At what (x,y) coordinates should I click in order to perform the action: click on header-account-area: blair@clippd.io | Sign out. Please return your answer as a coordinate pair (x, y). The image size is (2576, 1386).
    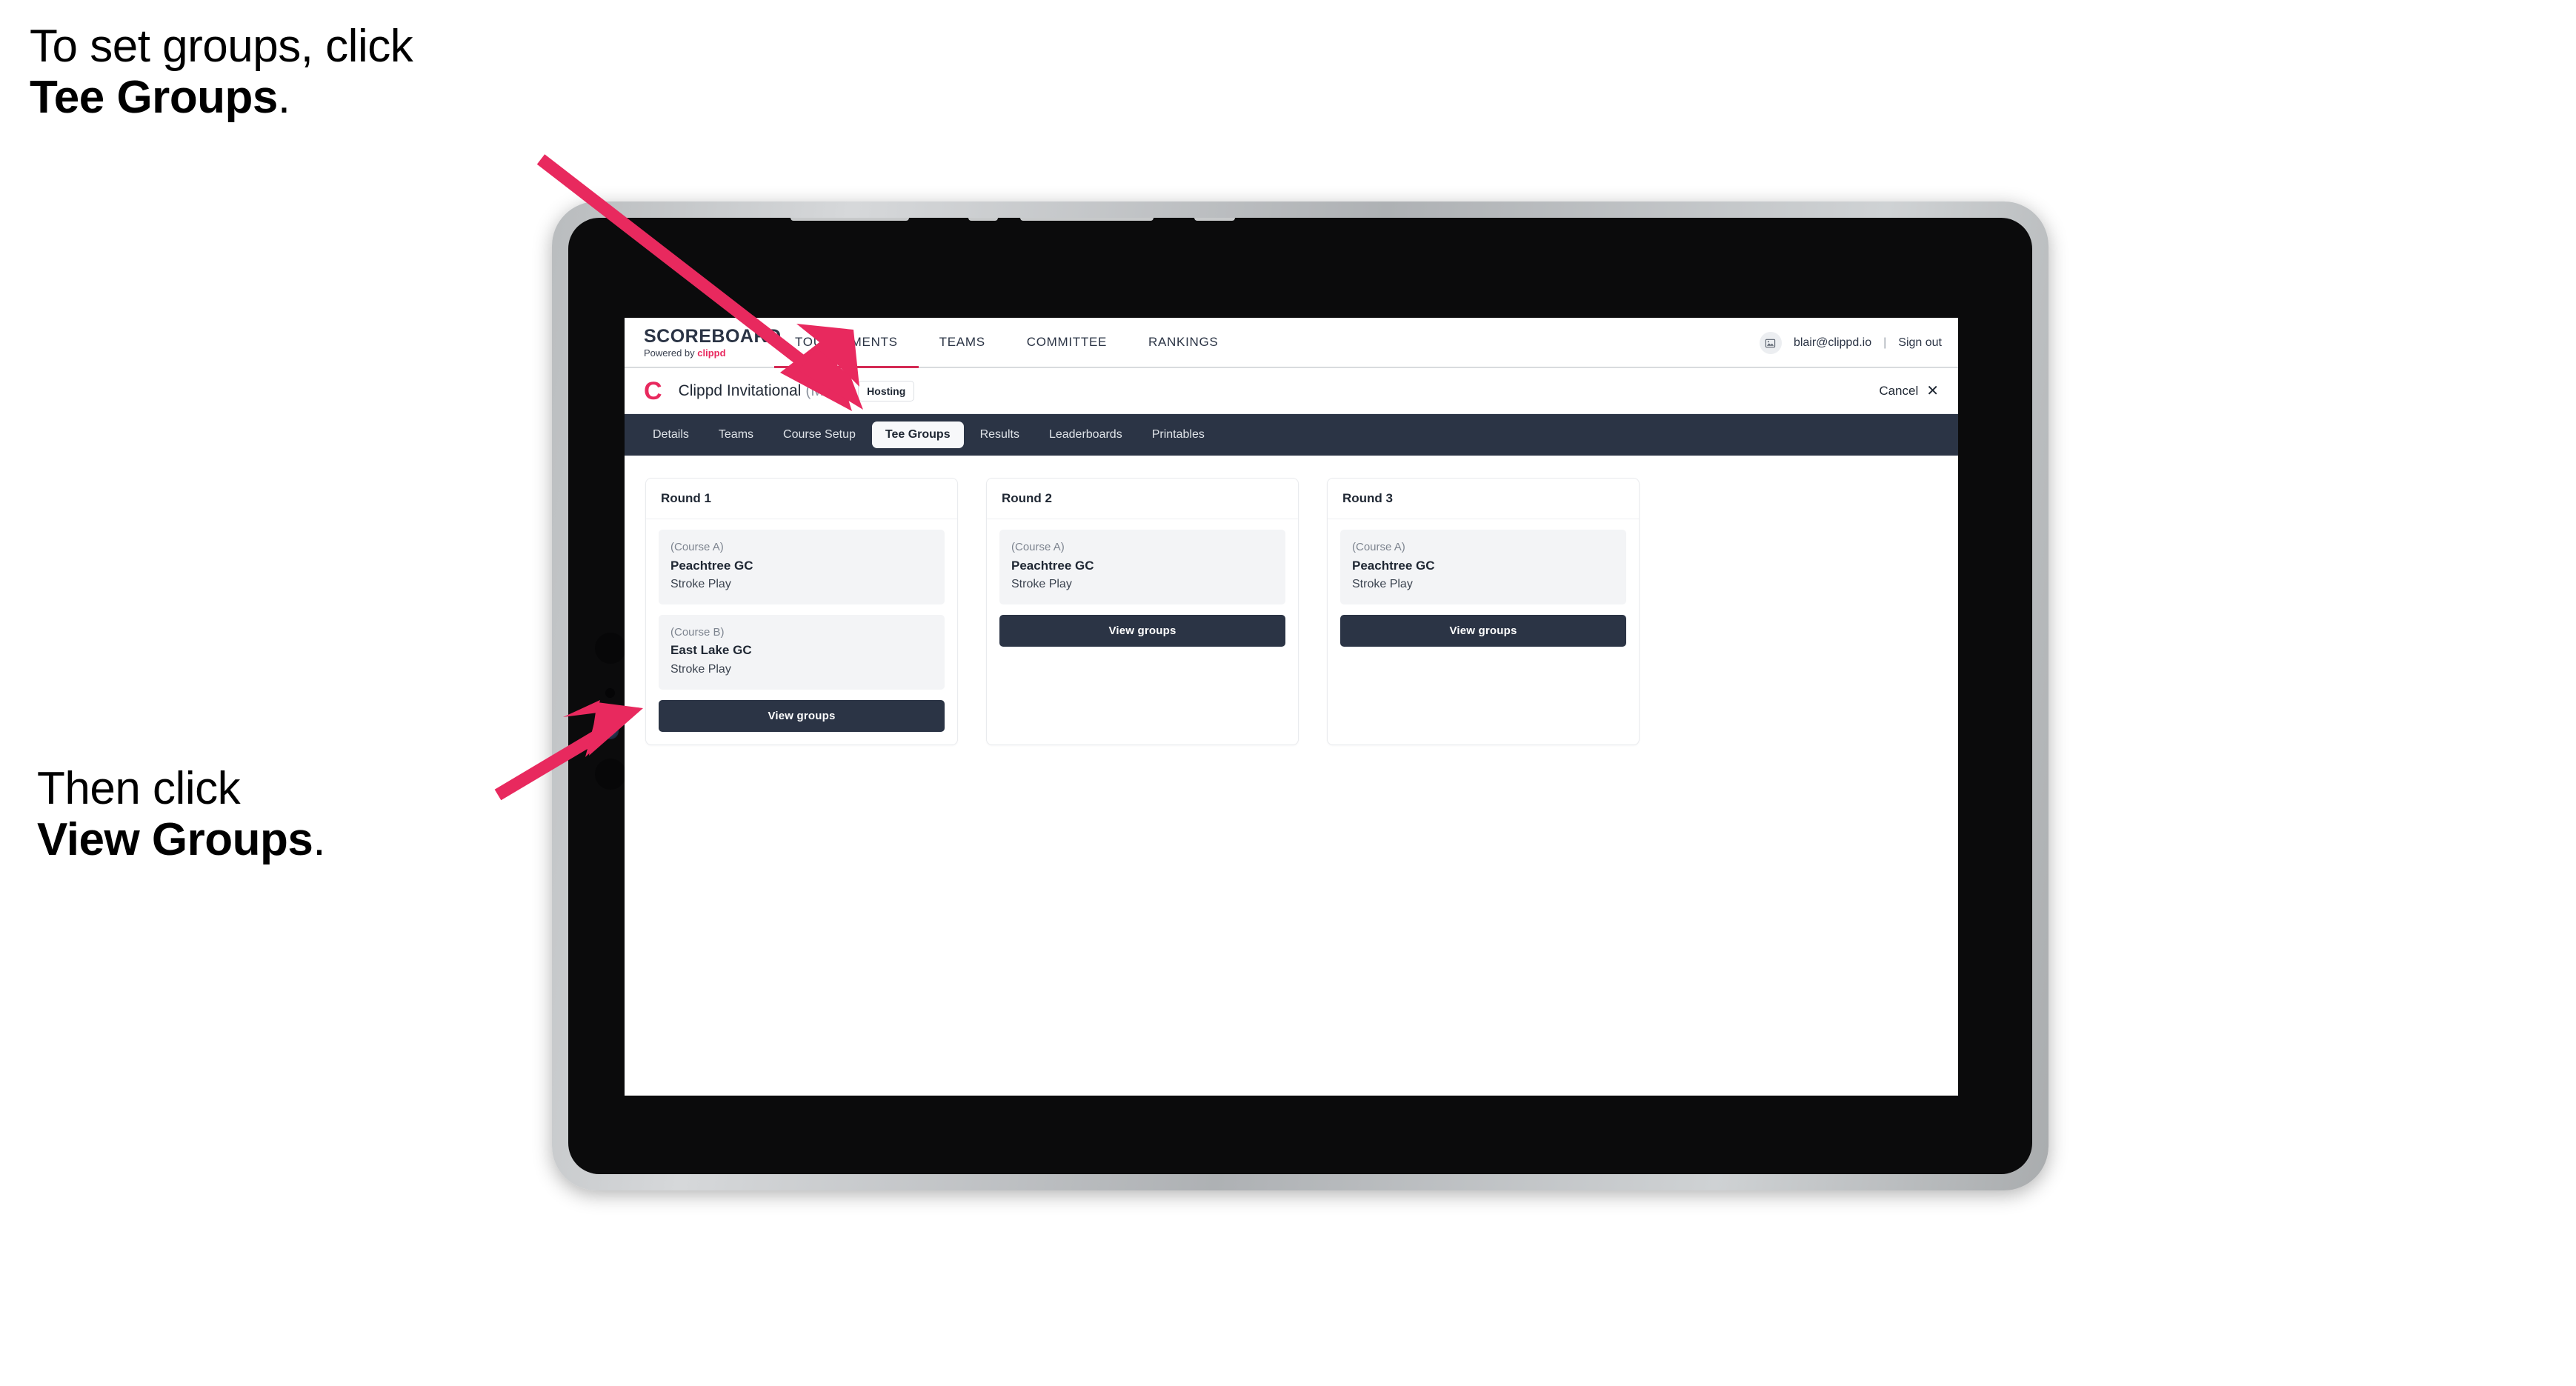
    Looking at the image, I should click on (1851, 343).